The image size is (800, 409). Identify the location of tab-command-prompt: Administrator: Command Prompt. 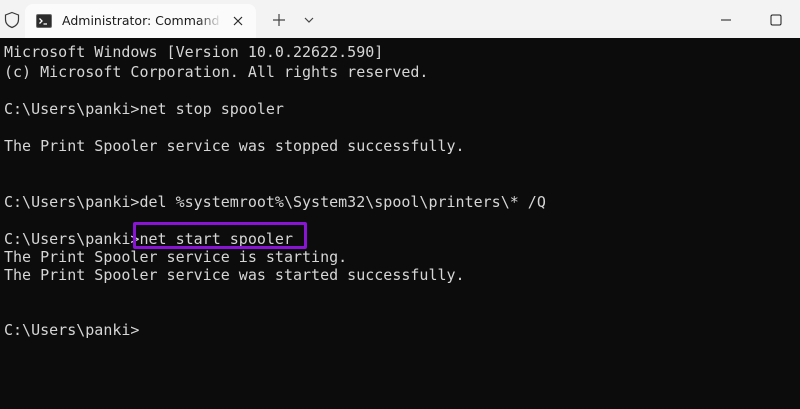
(140, 21).